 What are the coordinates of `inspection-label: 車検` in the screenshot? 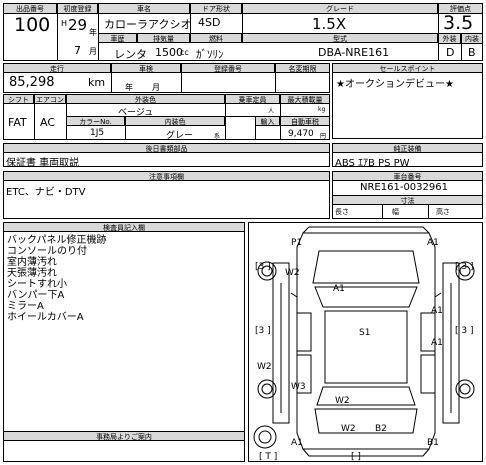 It's located at (146, 68).